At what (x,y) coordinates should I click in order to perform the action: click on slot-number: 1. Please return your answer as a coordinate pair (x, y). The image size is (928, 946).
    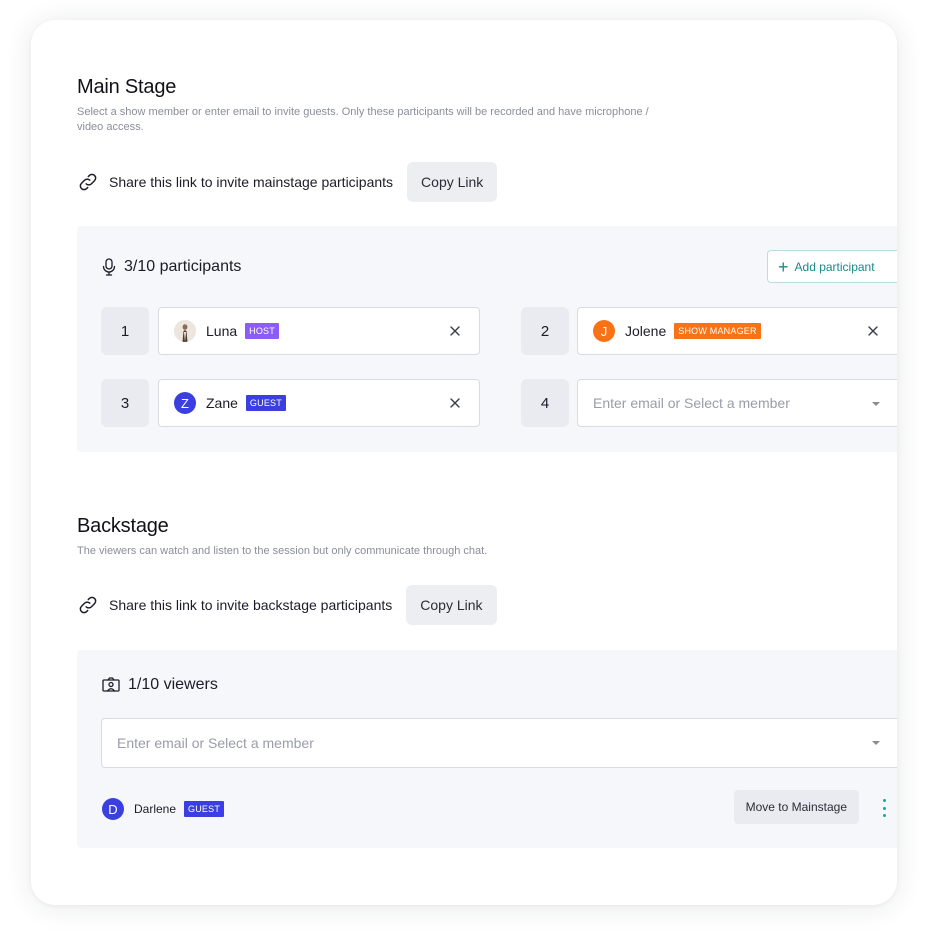
    Looking at the image, I should click on (125, 331).